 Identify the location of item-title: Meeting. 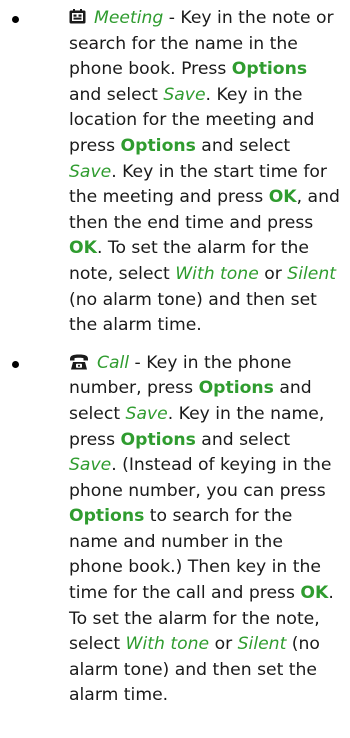
(129, 18).